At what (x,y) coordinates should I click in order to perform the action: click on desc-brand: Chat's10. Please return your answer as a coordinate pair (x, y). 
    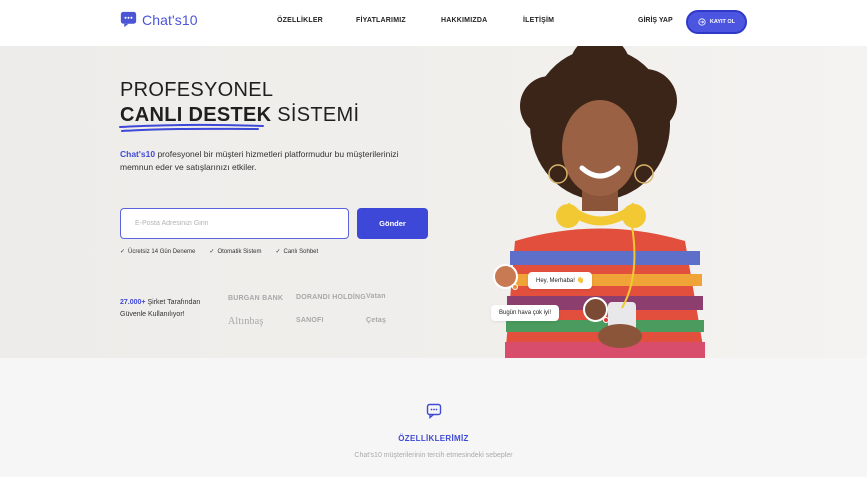
    Looking at the image, I should click on (138, 154).